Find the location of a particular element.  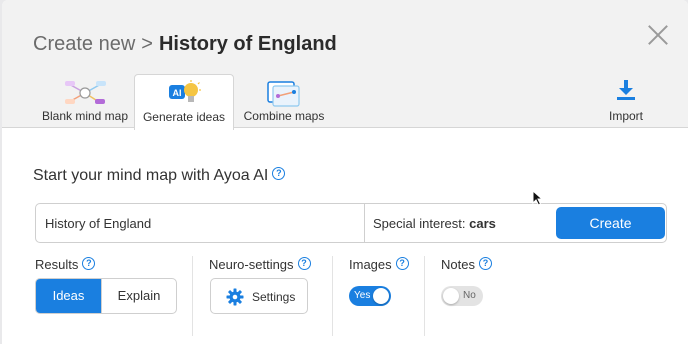

special-interest-value: cars is located at coordinates (482, 223).